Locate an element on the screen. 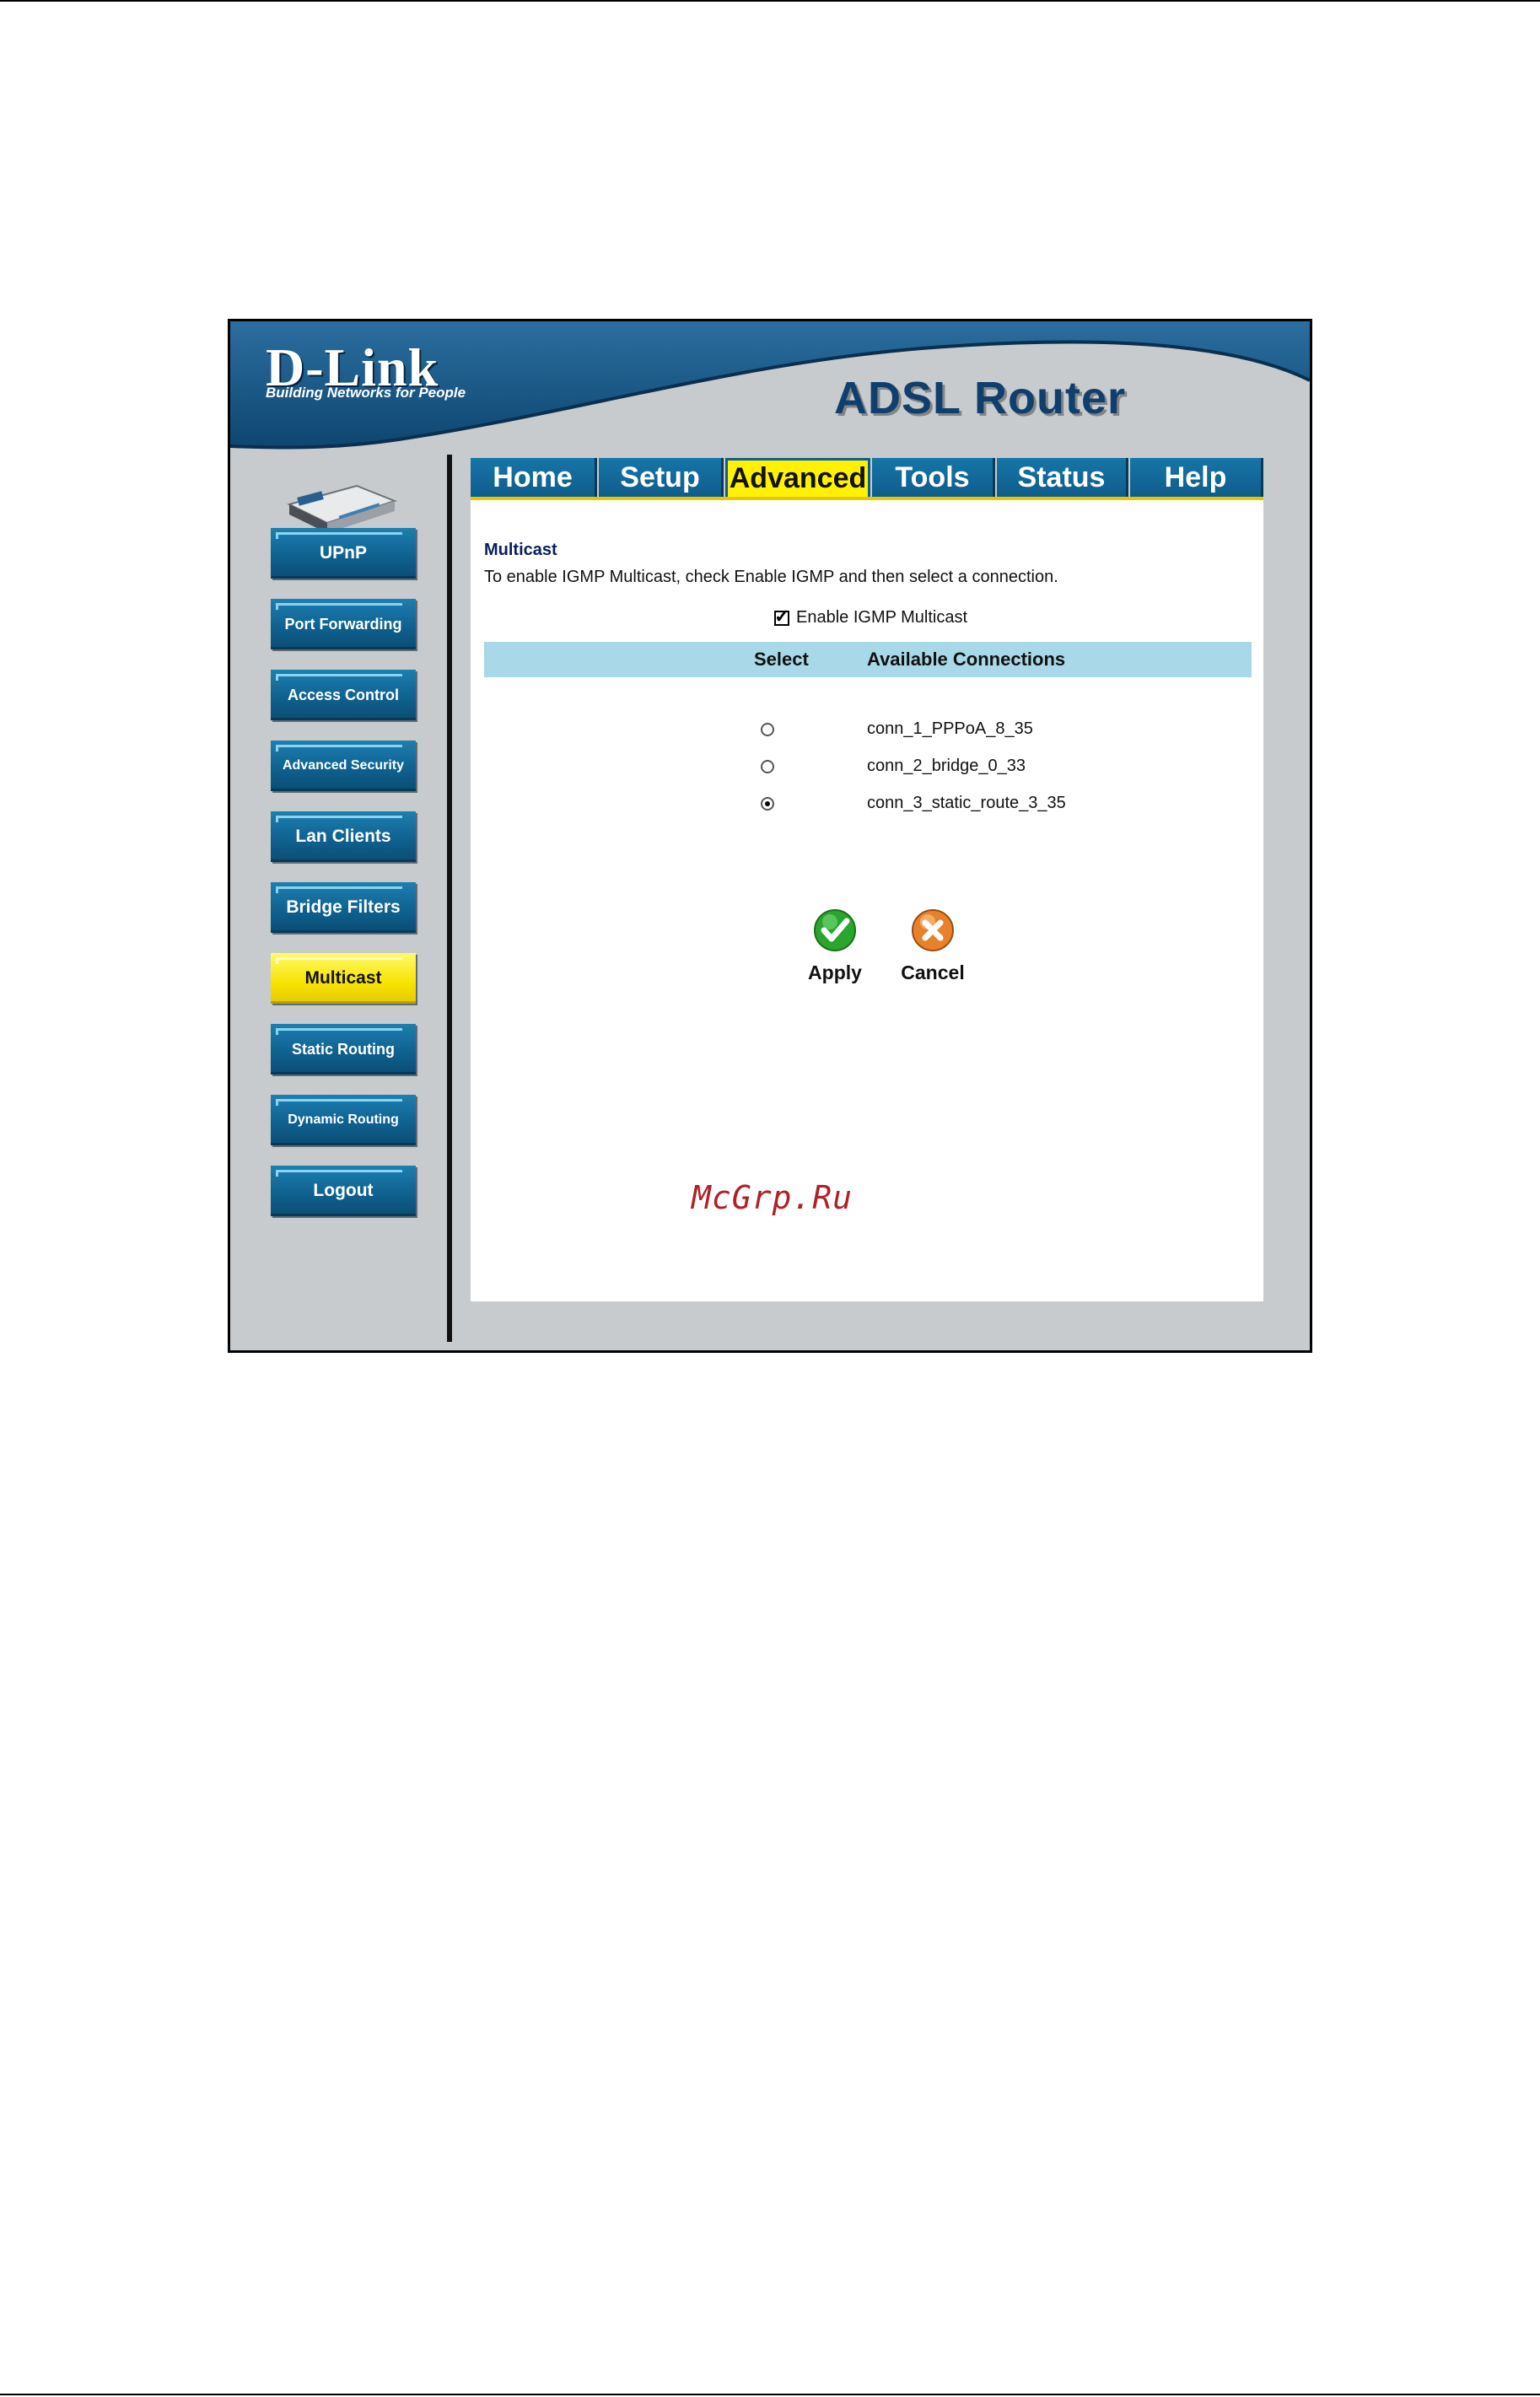 This screenshot has width=1540, height=2397. watermark-text: McGrp.Ru is located at coordinates (772, 1197).